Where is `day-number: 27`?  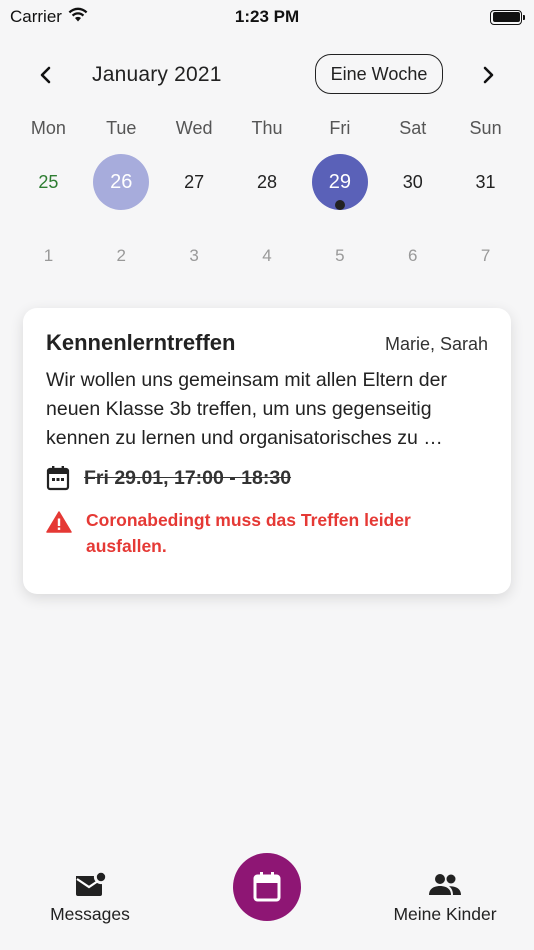
day-number: 27 is located at coordinates (194, 181).